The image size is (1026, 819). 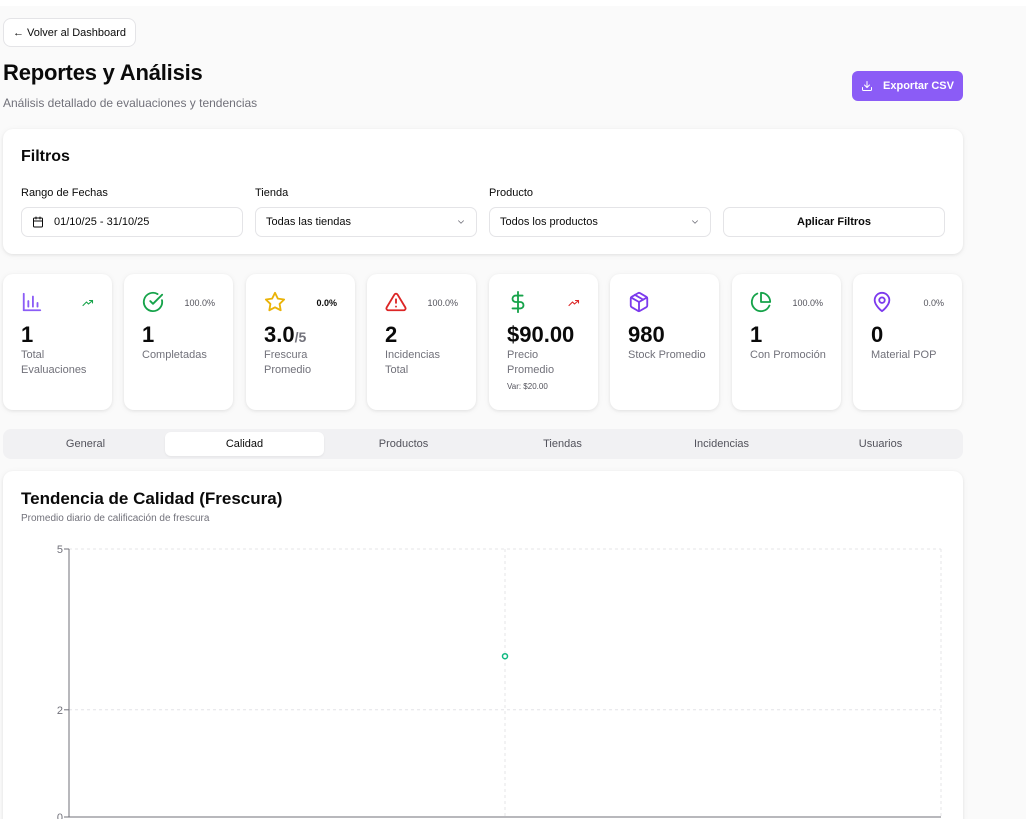 I want to click on kpi-value: 0, so click(x=877, y=334).